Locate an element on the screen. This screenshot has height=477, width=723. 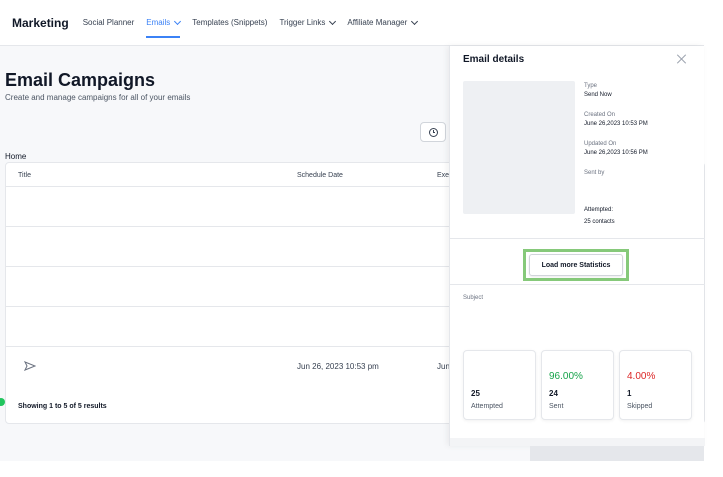
stat-percent: 96.00% is located at coordinates (566, 376).